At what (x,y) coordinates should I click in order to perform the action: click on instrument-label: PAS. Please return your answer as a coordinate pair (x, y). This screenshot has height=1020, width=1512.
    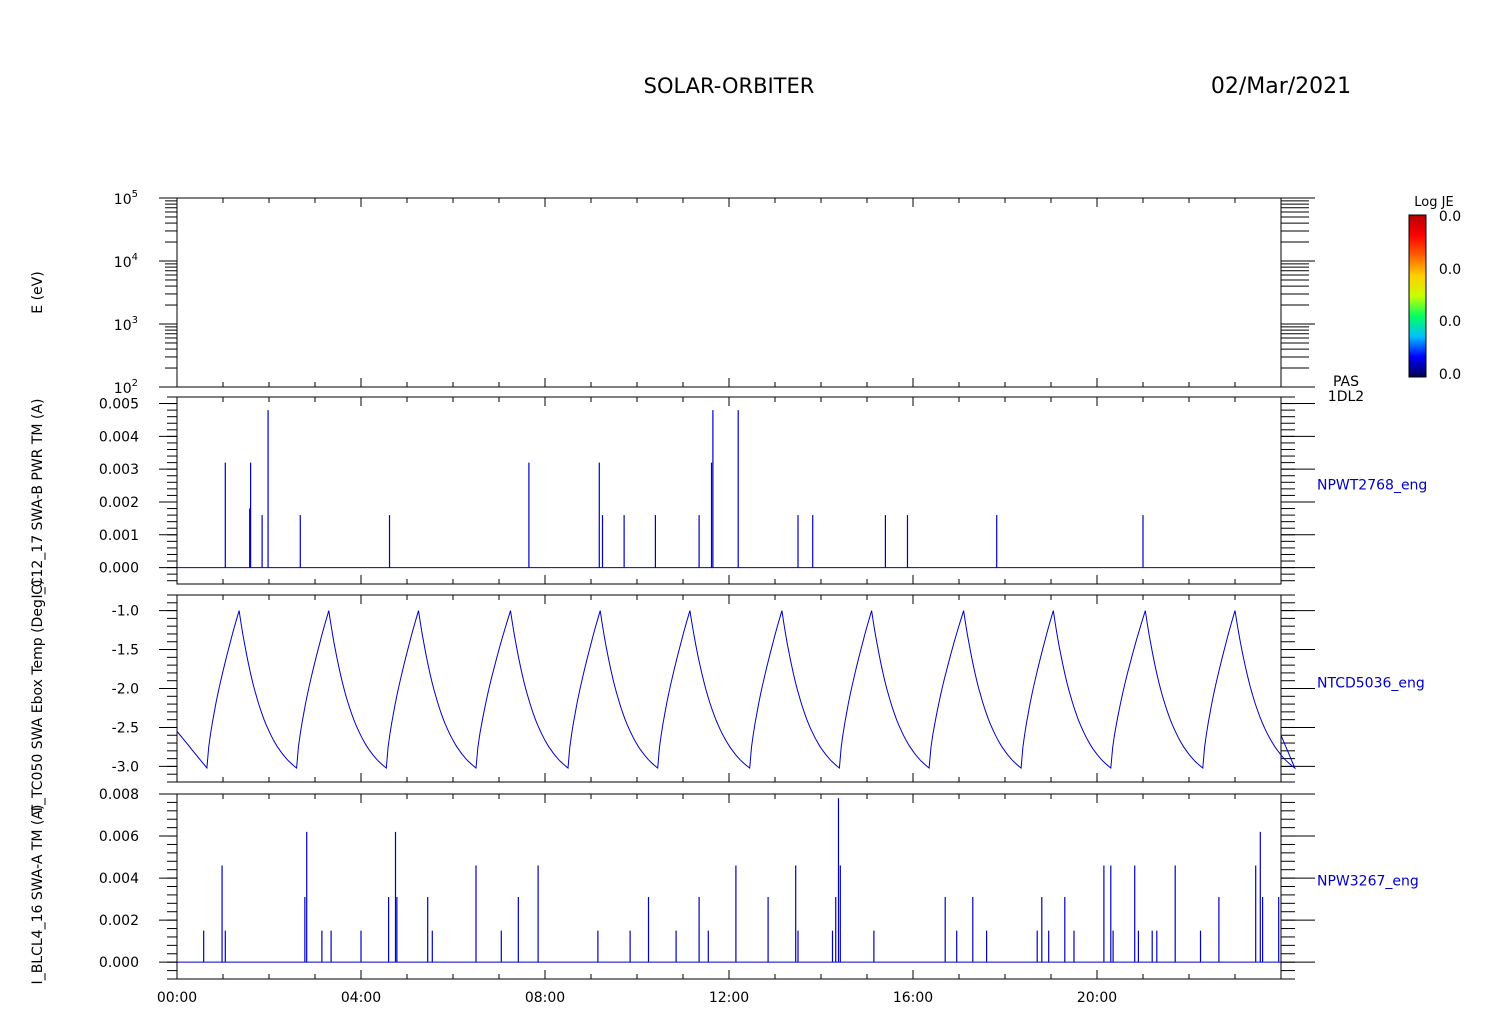
    Looking at the image, I should click on (1346, 382).